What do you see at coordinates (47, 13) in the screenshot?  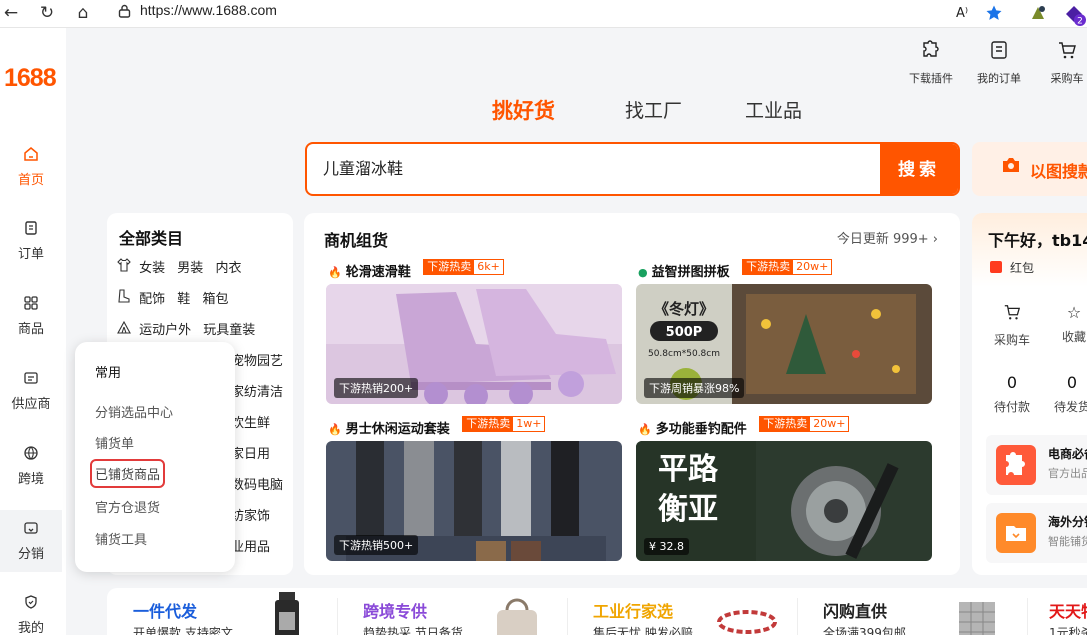 I see `refresh-icon: ↻` at bounding box center [47, 13].